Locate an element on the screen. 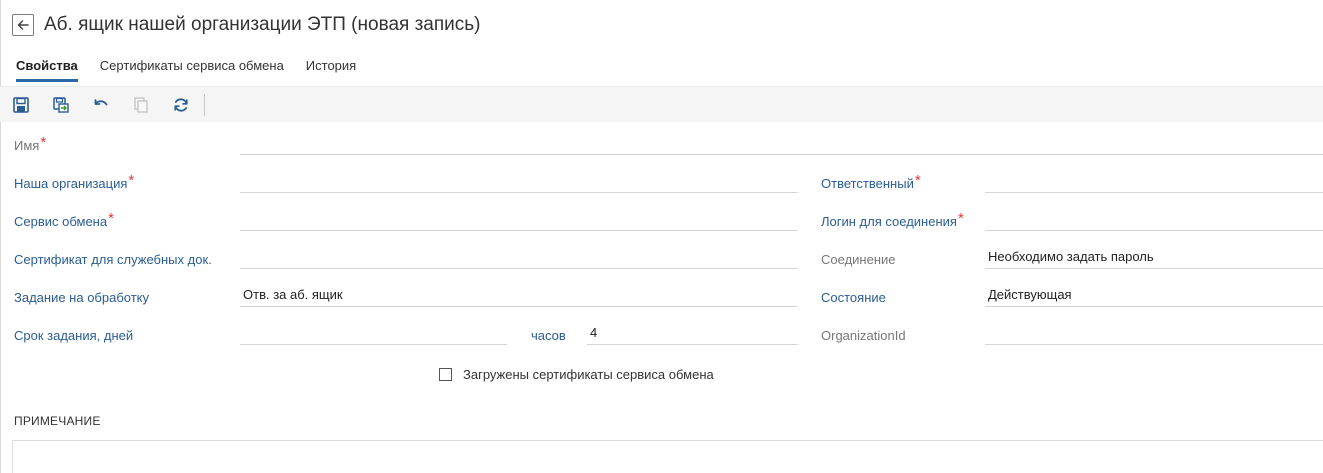 The width and height of the screenshot is (1323, 473). save-icon is located at coordinates (21, 104).